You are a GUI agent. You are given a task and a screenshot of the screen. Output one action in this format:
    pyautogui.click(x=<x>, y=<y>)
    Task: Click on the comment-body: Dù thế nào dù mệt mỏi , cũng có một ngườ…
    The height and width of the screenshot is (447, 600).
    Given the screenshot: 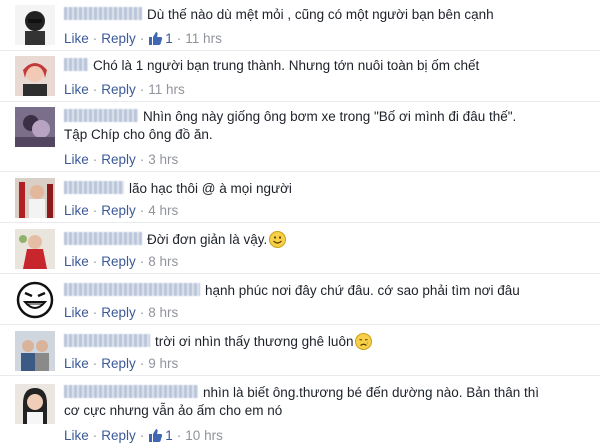 What is the action you would take?
    pyautogui.click(x=279, y=15)
    